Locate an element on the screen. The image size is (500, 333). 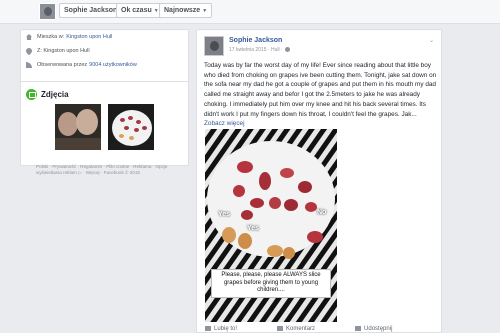
like-icon is located at coordinates (208, 328).